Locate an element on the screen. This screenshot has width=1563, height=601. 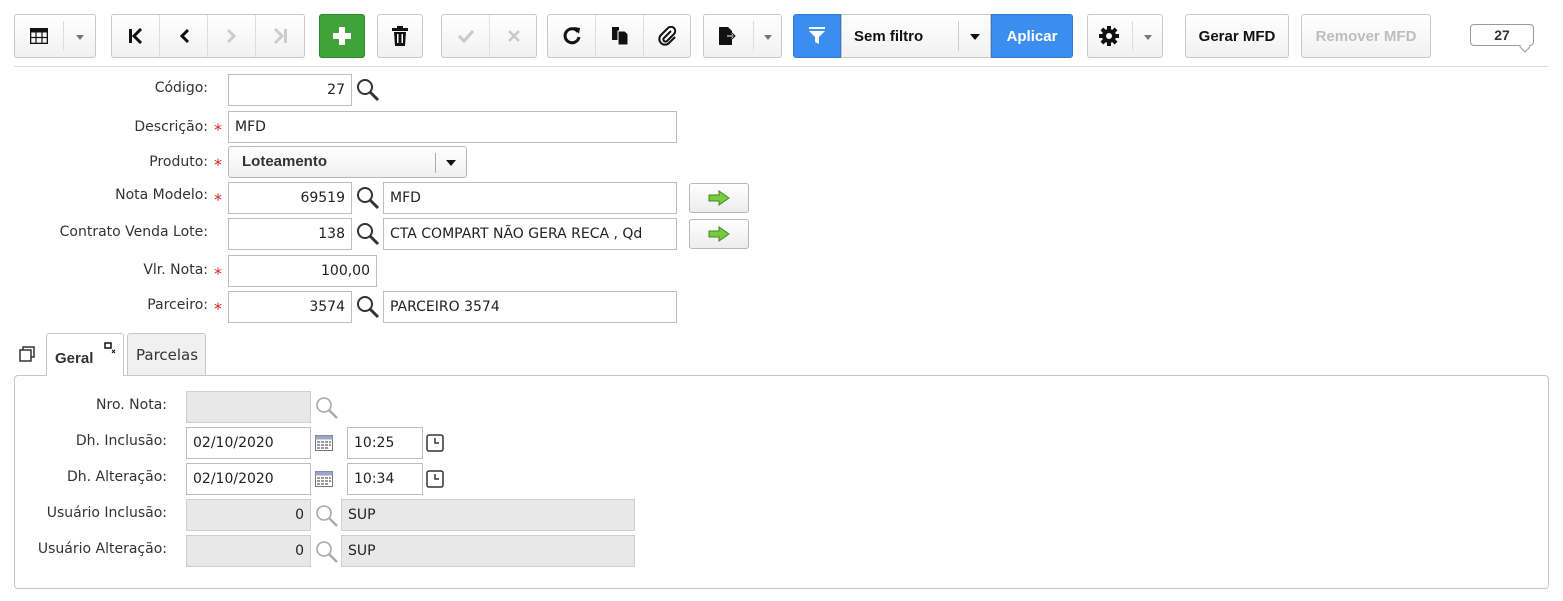
toolbar-divider is located at coordinates (781, 66).